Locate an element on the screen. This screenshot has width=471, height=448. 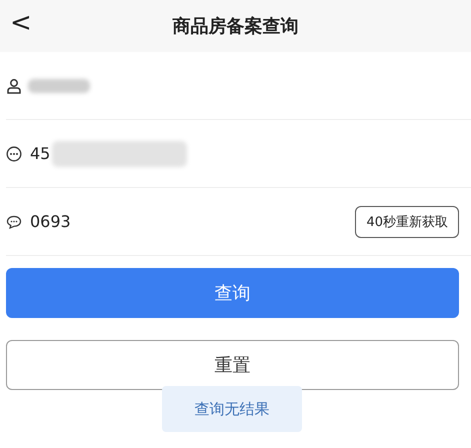
resend-code-button: 40秒重新获取 is located at coordinates (407, 222).